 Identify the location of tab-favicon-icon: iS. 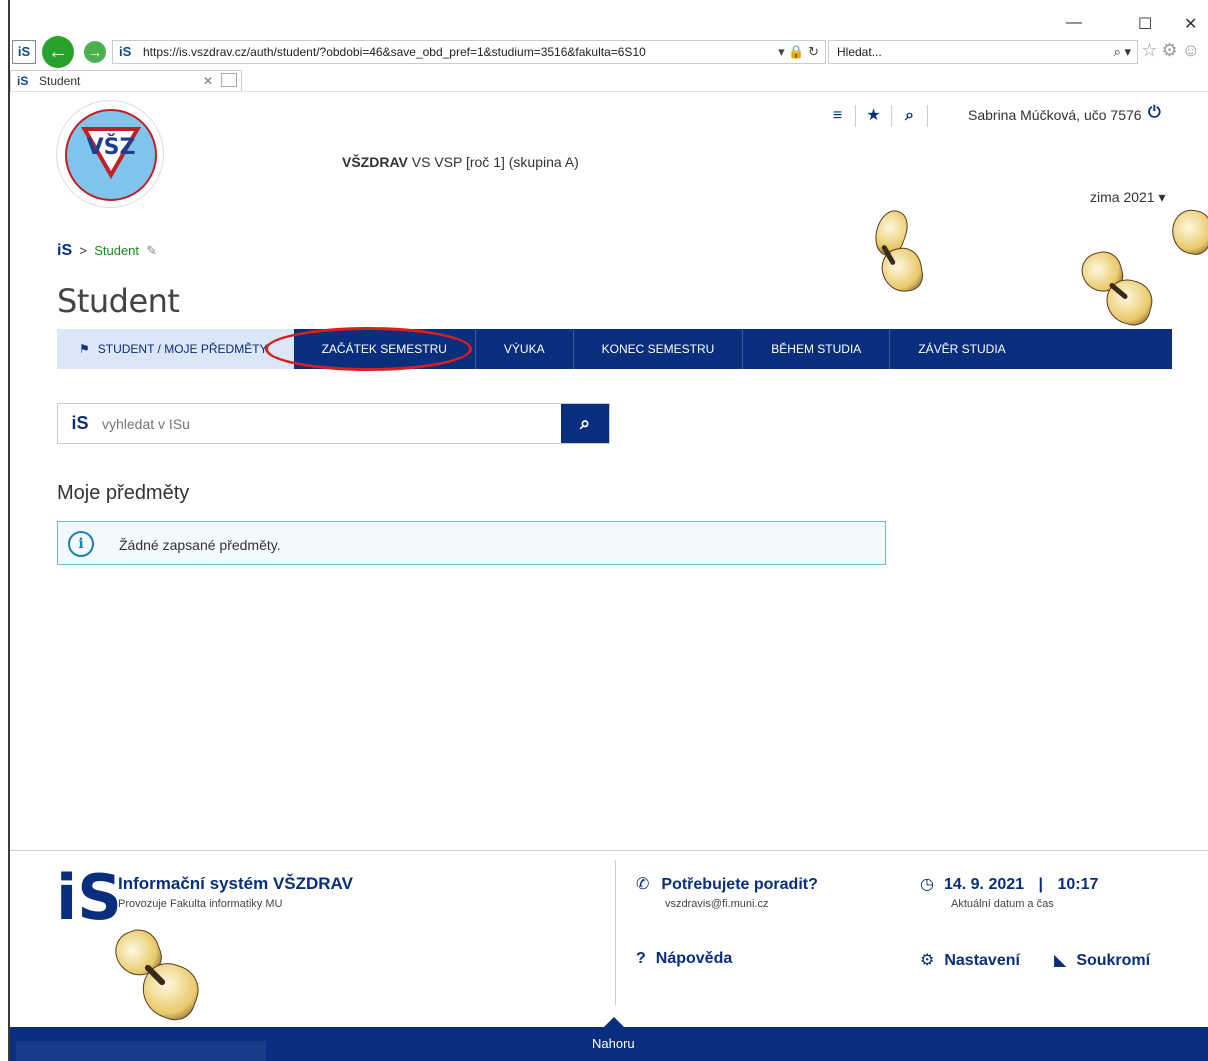
(23, 81).